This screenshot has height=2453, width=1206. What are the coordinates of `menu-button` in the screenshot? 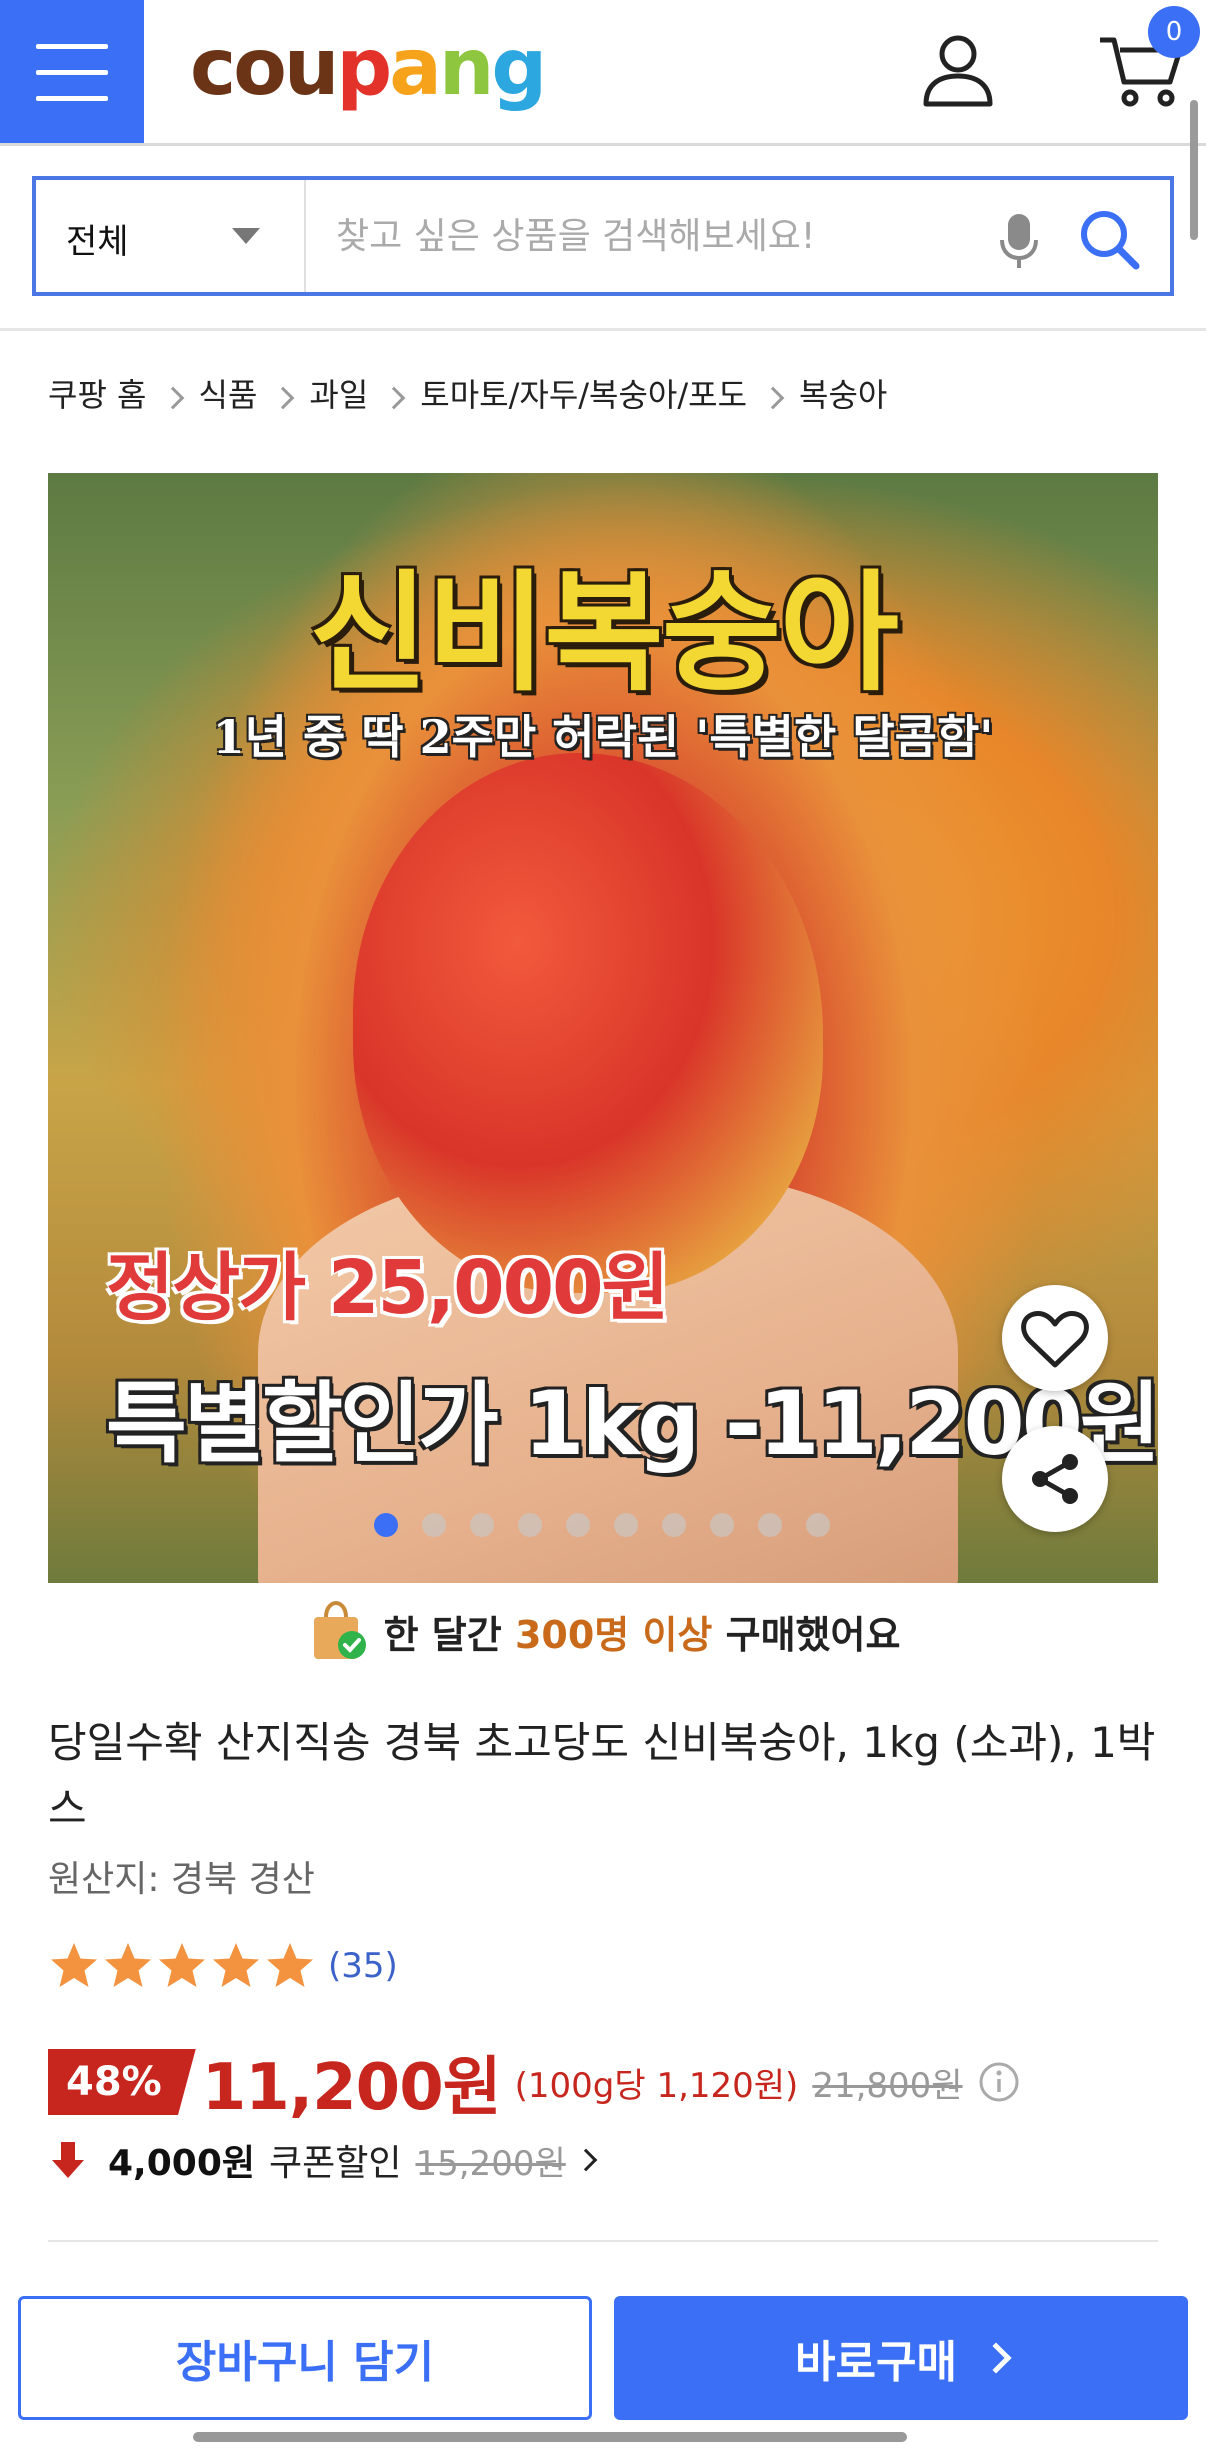 It's located at (72, 72).